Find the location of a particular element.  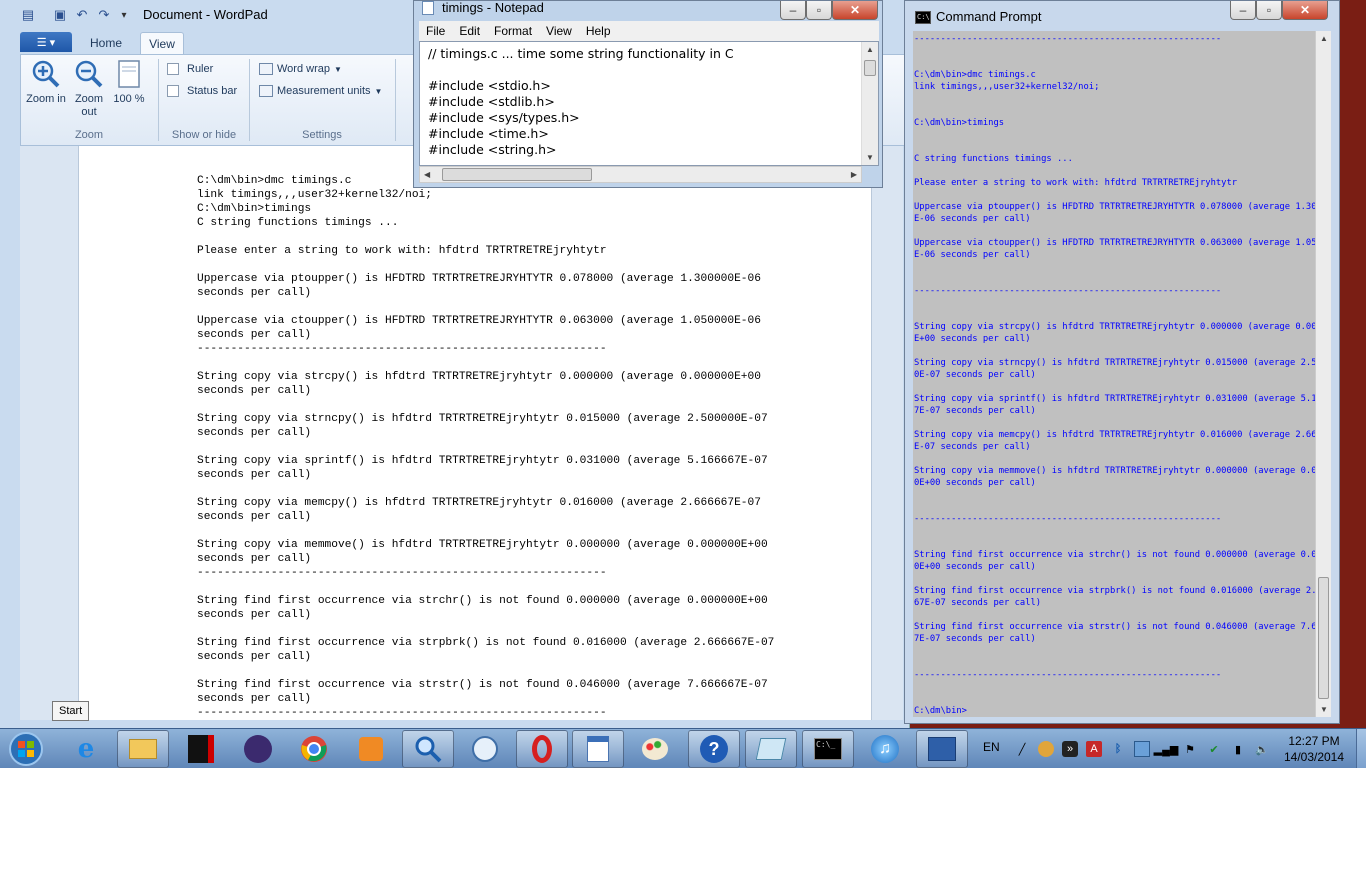

cmd-close-button: ✕ is located at coordinates (1305, 10).